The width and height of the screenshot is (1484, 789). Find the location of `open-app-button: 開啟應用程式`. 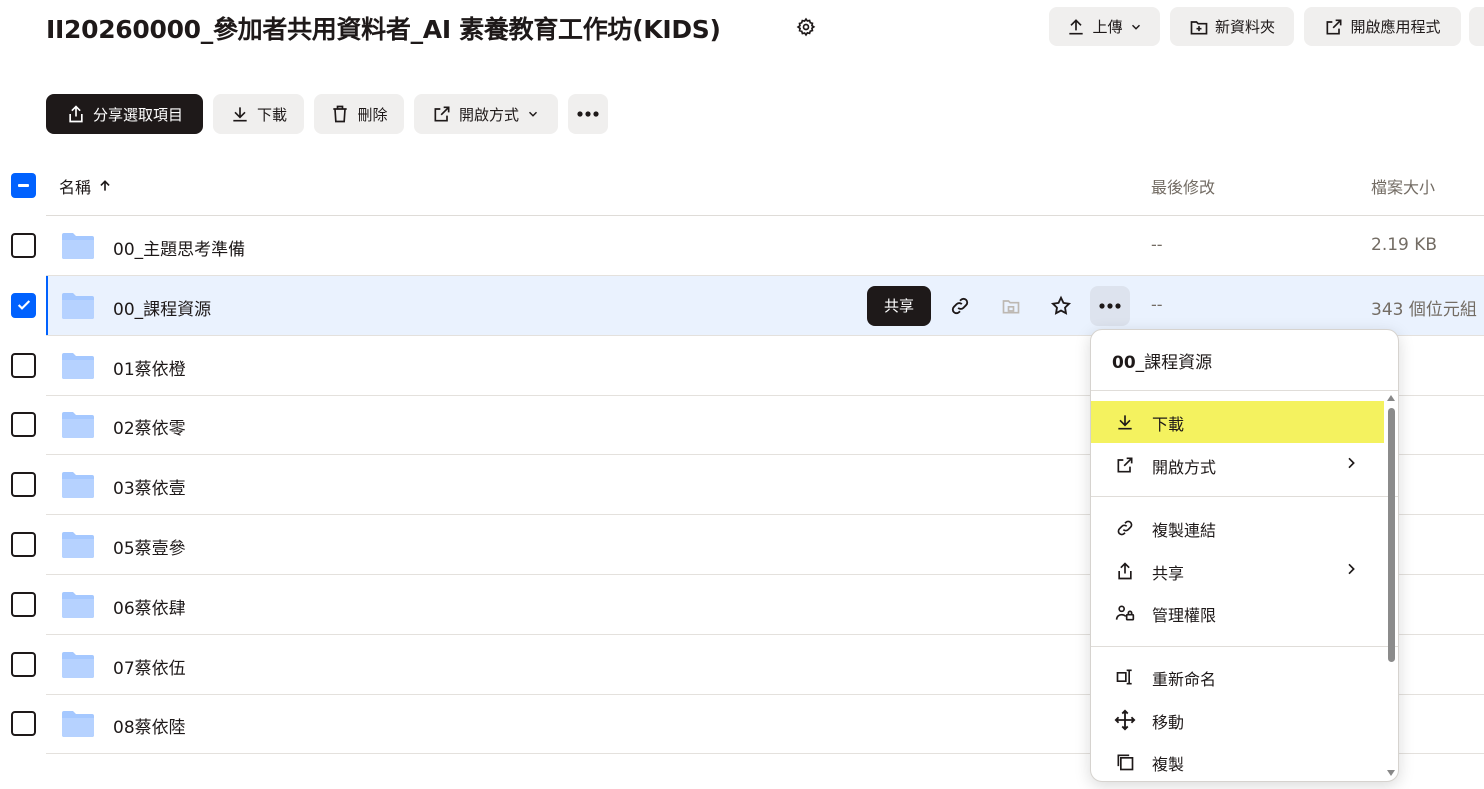

open-app-button: 開啟應用程式 is located at coordinates (1382, 26).